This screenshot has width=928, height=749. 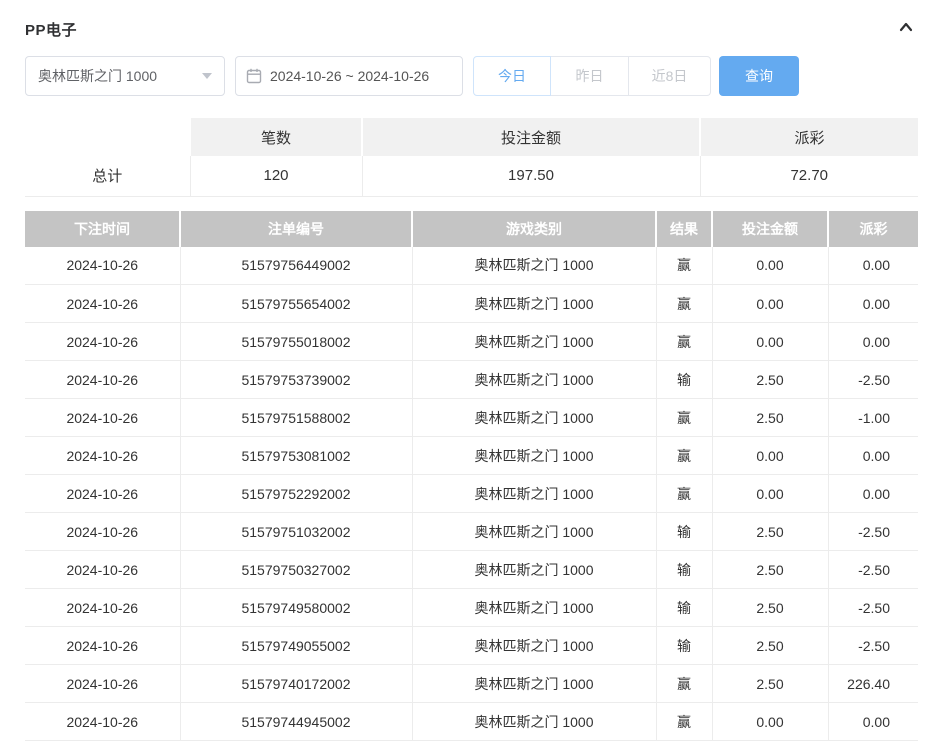 I want to click on summary-header-blank, so click(x=107, y=137).